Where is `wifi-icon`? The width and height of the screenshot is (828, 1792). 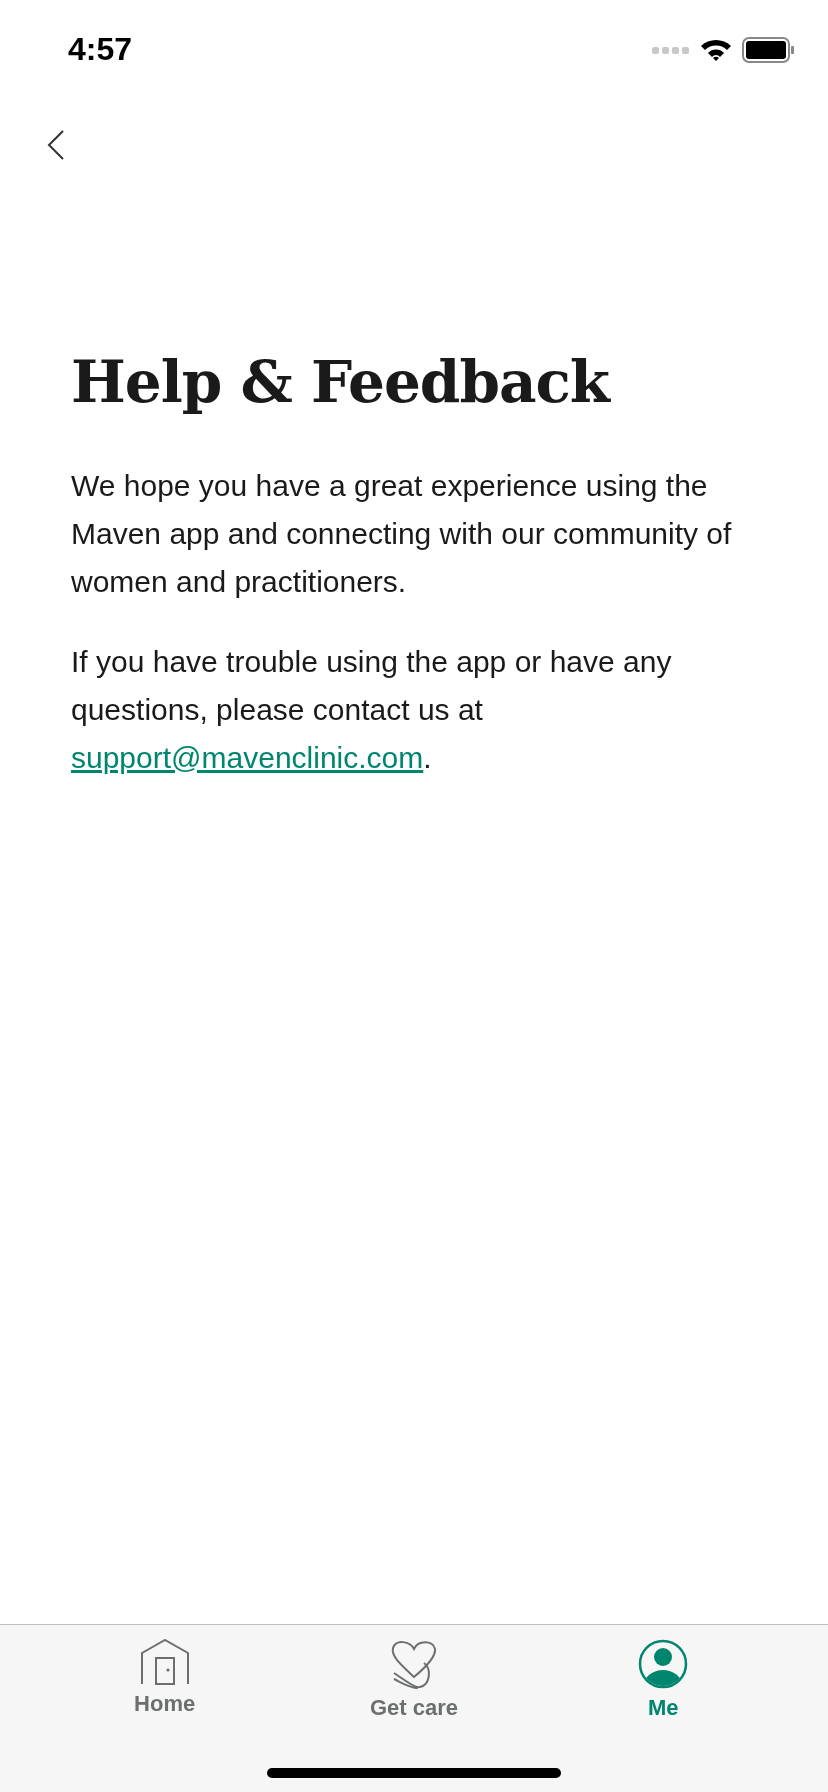
wifi-icon is located at coordinates (716, 50).